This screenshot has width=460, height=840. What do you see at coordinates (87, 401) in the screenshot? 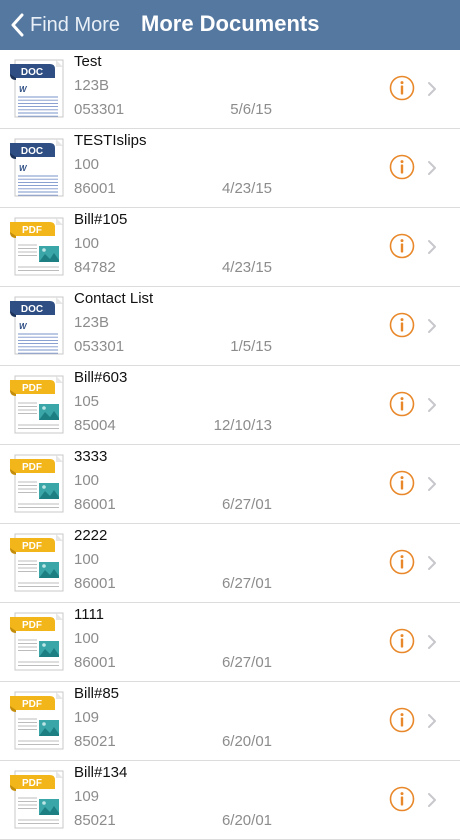
I see `document-code: 105` at bounding box center [87, 401].